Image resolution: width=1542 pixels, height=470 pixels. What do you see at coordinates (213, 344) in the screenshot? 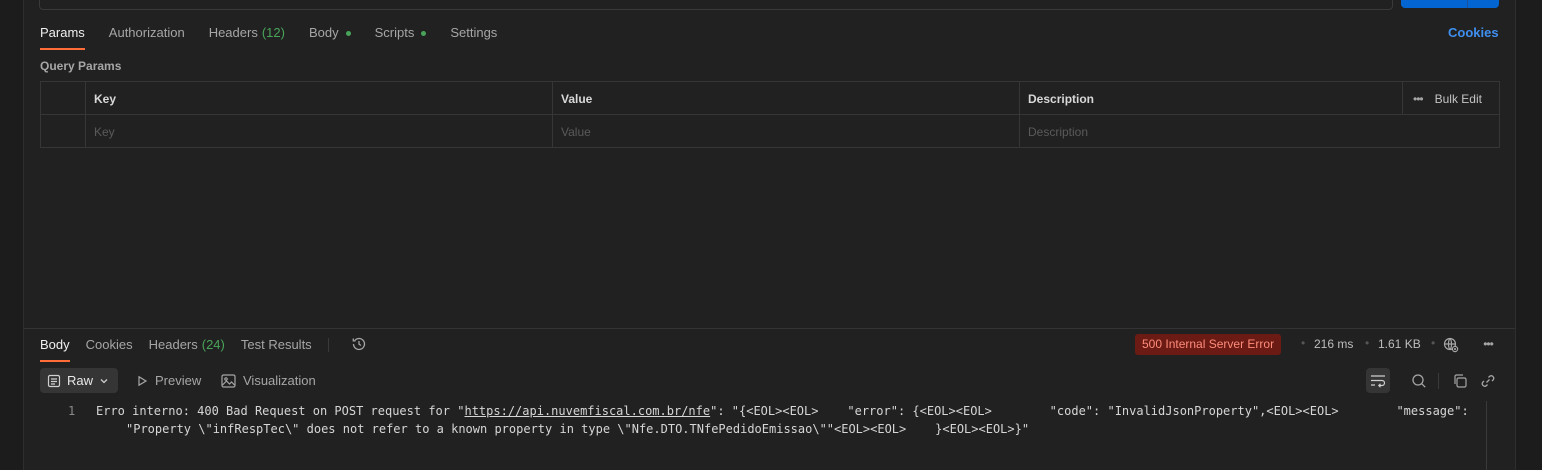
I see `response-headers-count: (24)` at bounding box center [213, 344].